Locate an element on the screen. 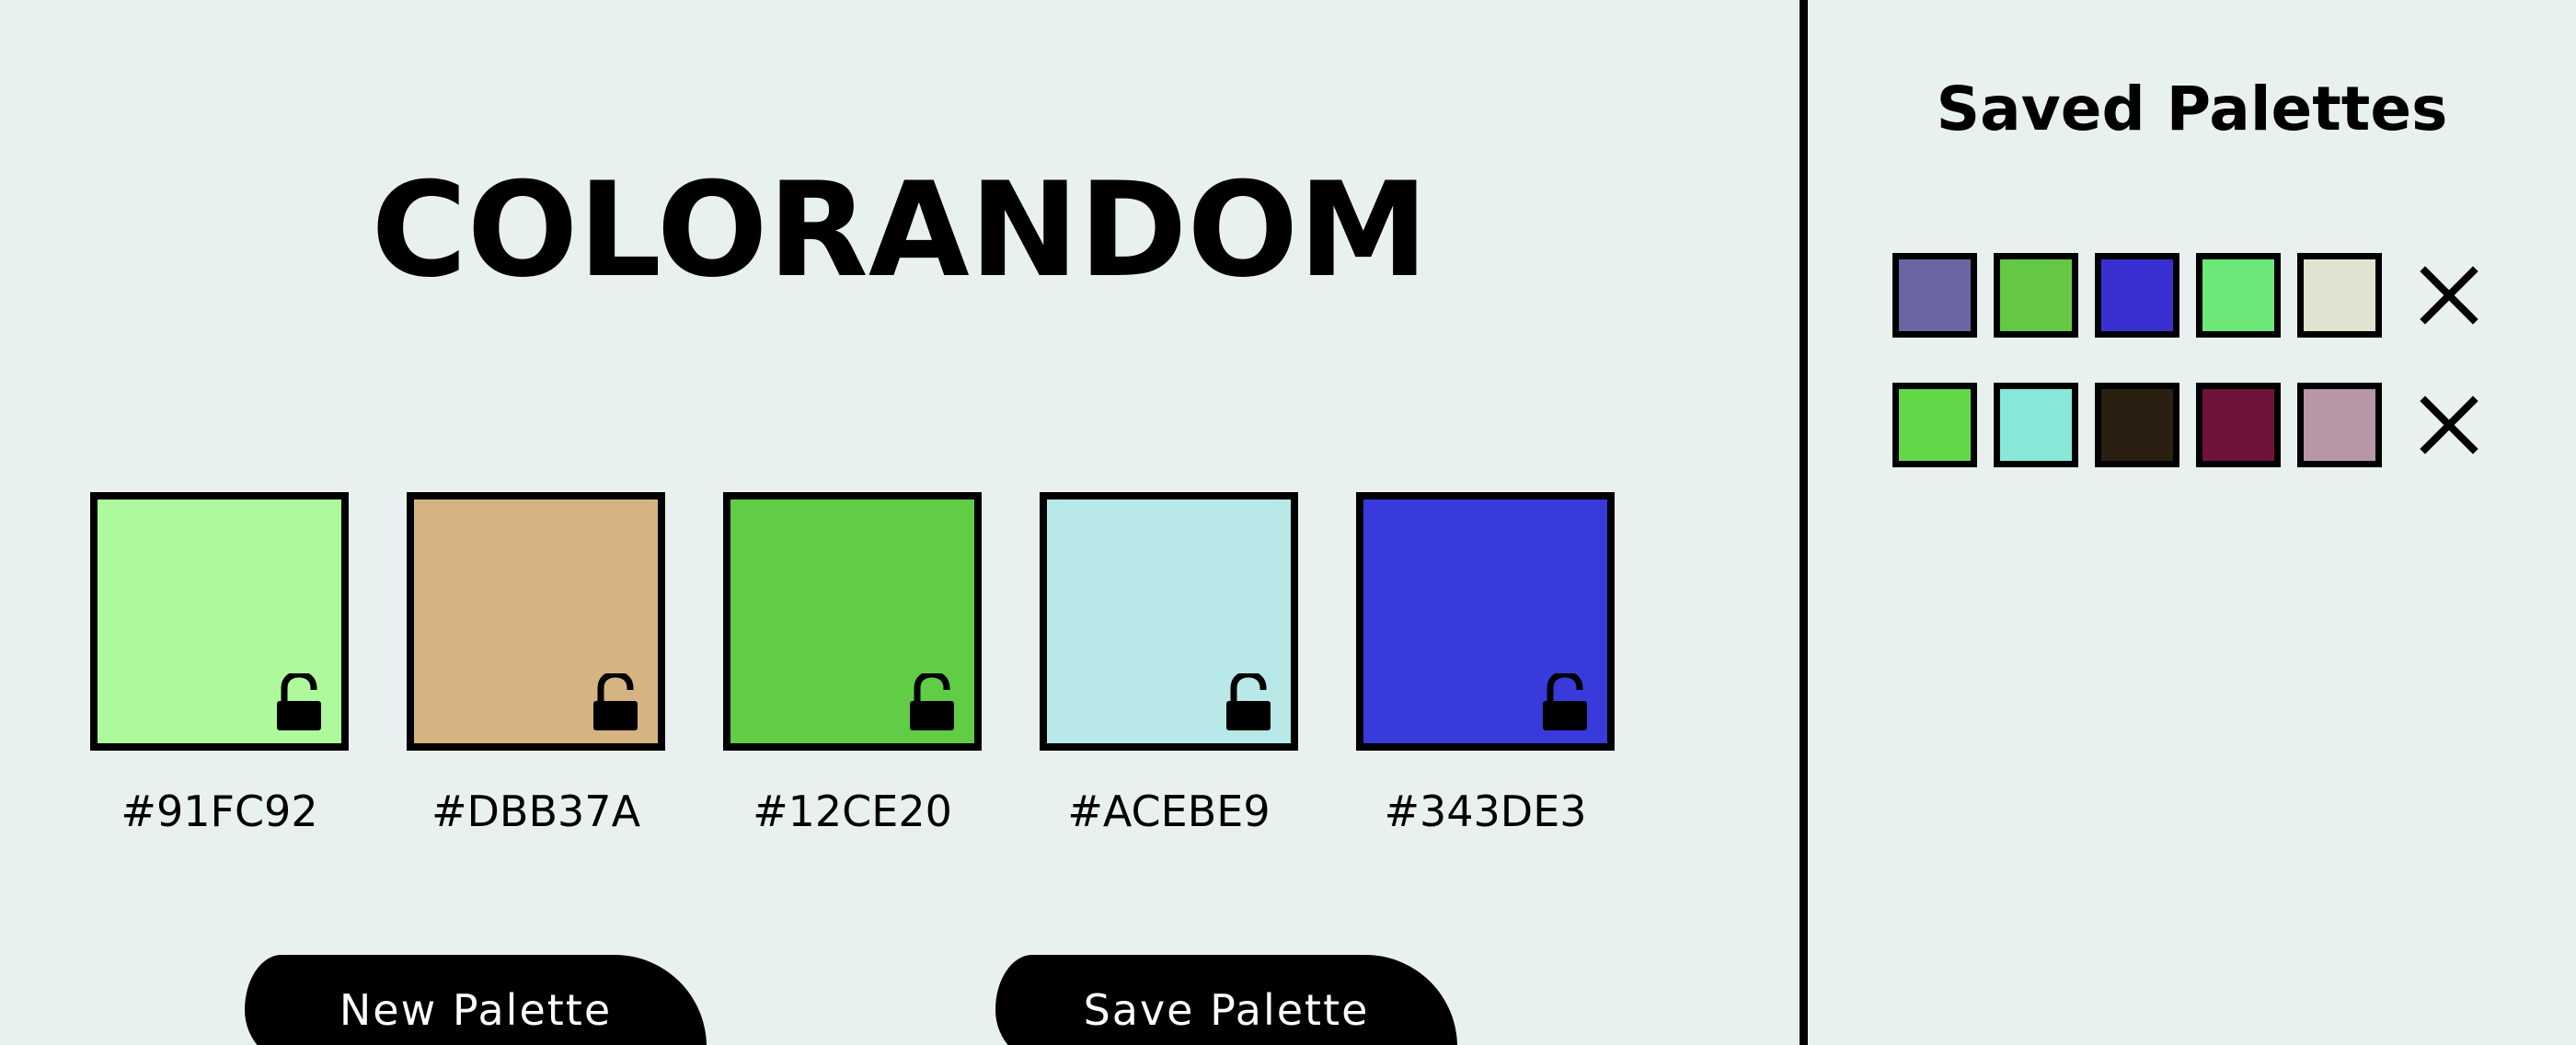 This screenshot has width=2576, height=1045. hex-code: #DBB37A is located at coordinates (536, 811).